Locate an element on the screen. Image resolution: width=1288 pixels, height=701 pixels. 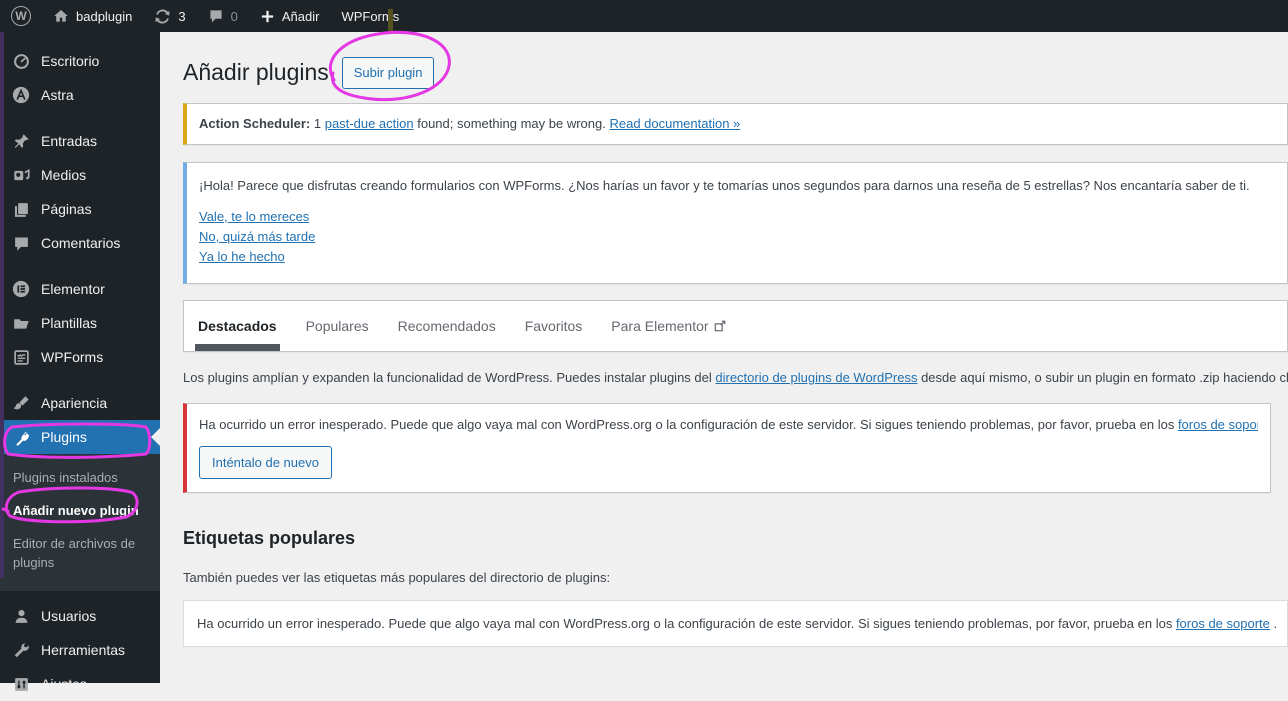
tab-label: Destacados is located at coordinates (237, 326).